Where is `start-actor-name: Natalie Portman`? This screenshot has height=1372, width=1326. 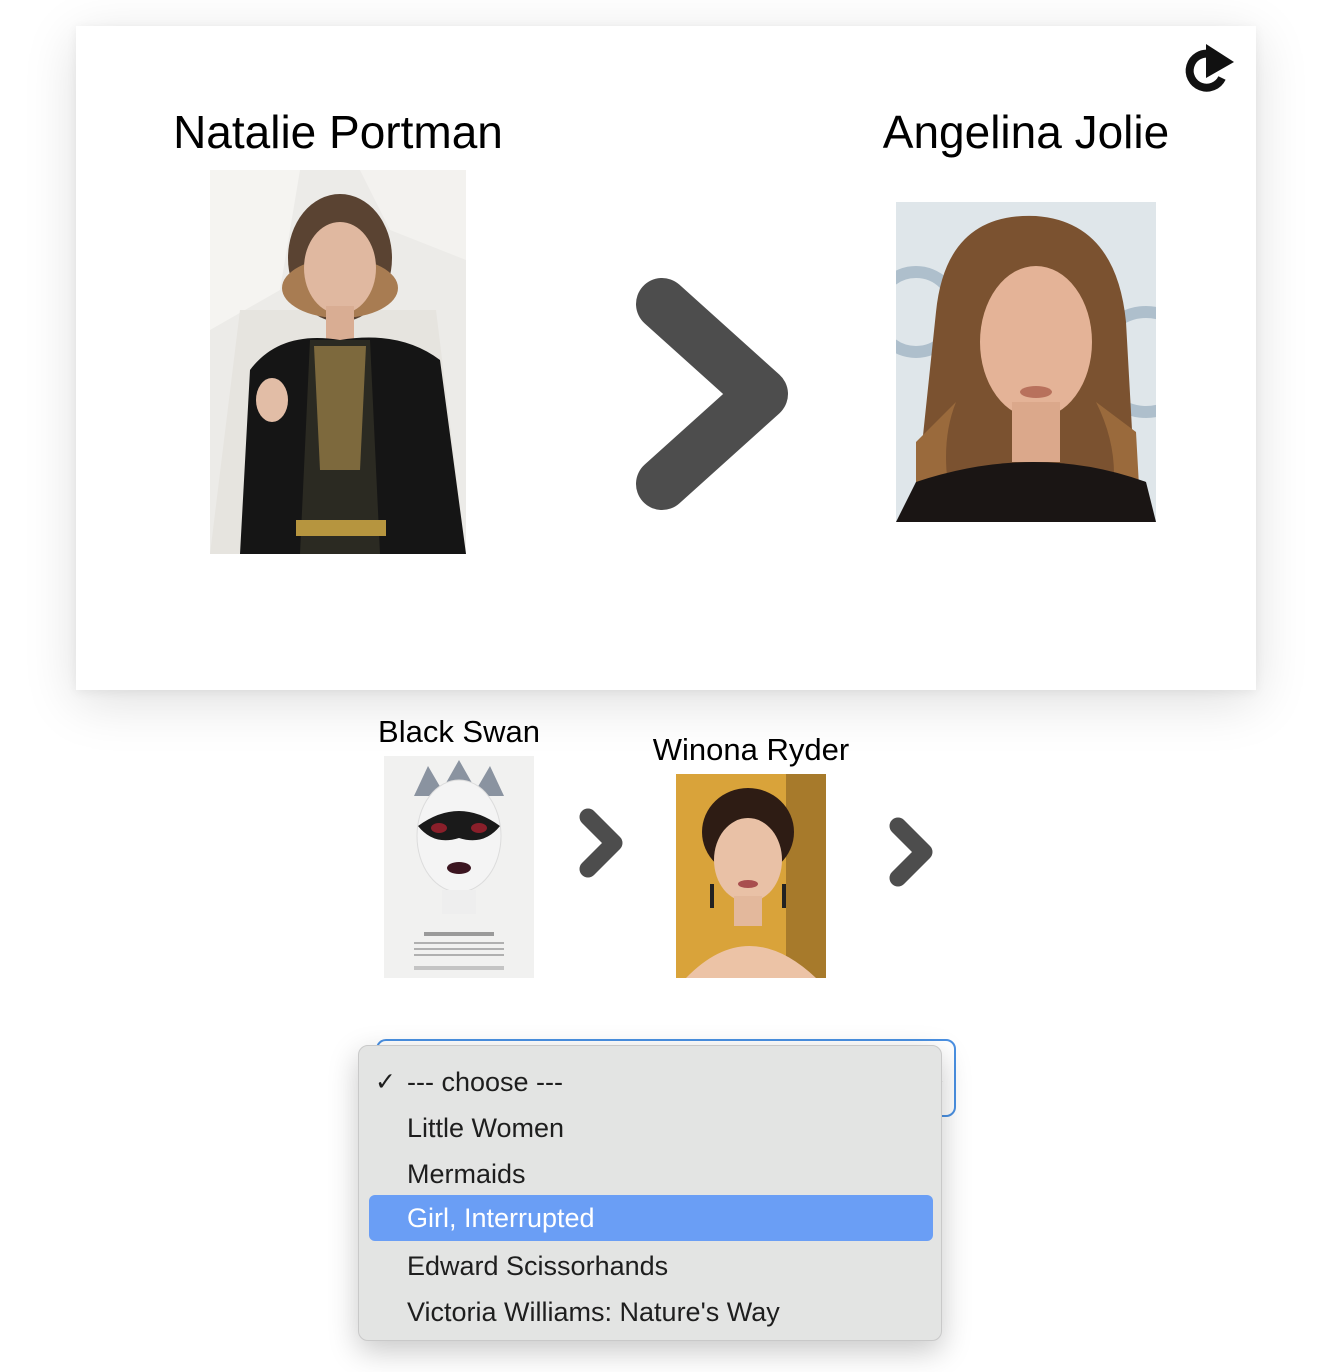
start-actor-name: Natalie Portman is located at coordinates (338, 132).